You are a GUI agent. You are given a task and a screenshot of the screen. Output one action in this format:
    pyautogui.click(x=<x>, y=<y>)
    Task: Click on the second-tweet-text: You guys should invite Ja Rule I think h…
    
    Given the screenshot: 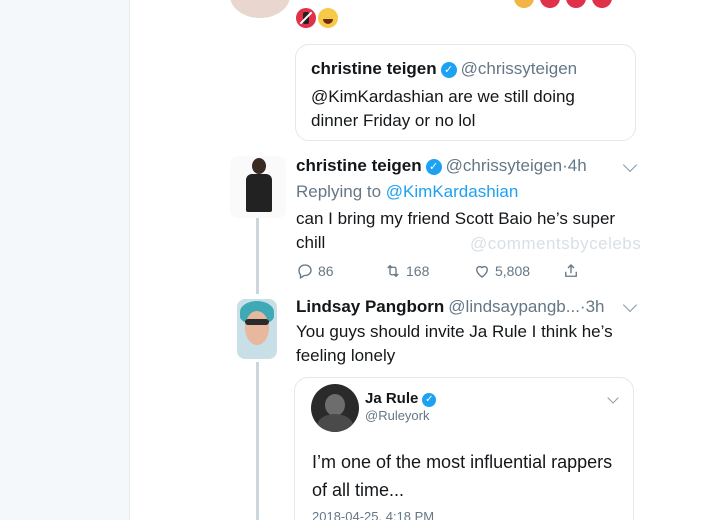 What is the action you would take?
    pyautogui.click(x=454, y=343)
    